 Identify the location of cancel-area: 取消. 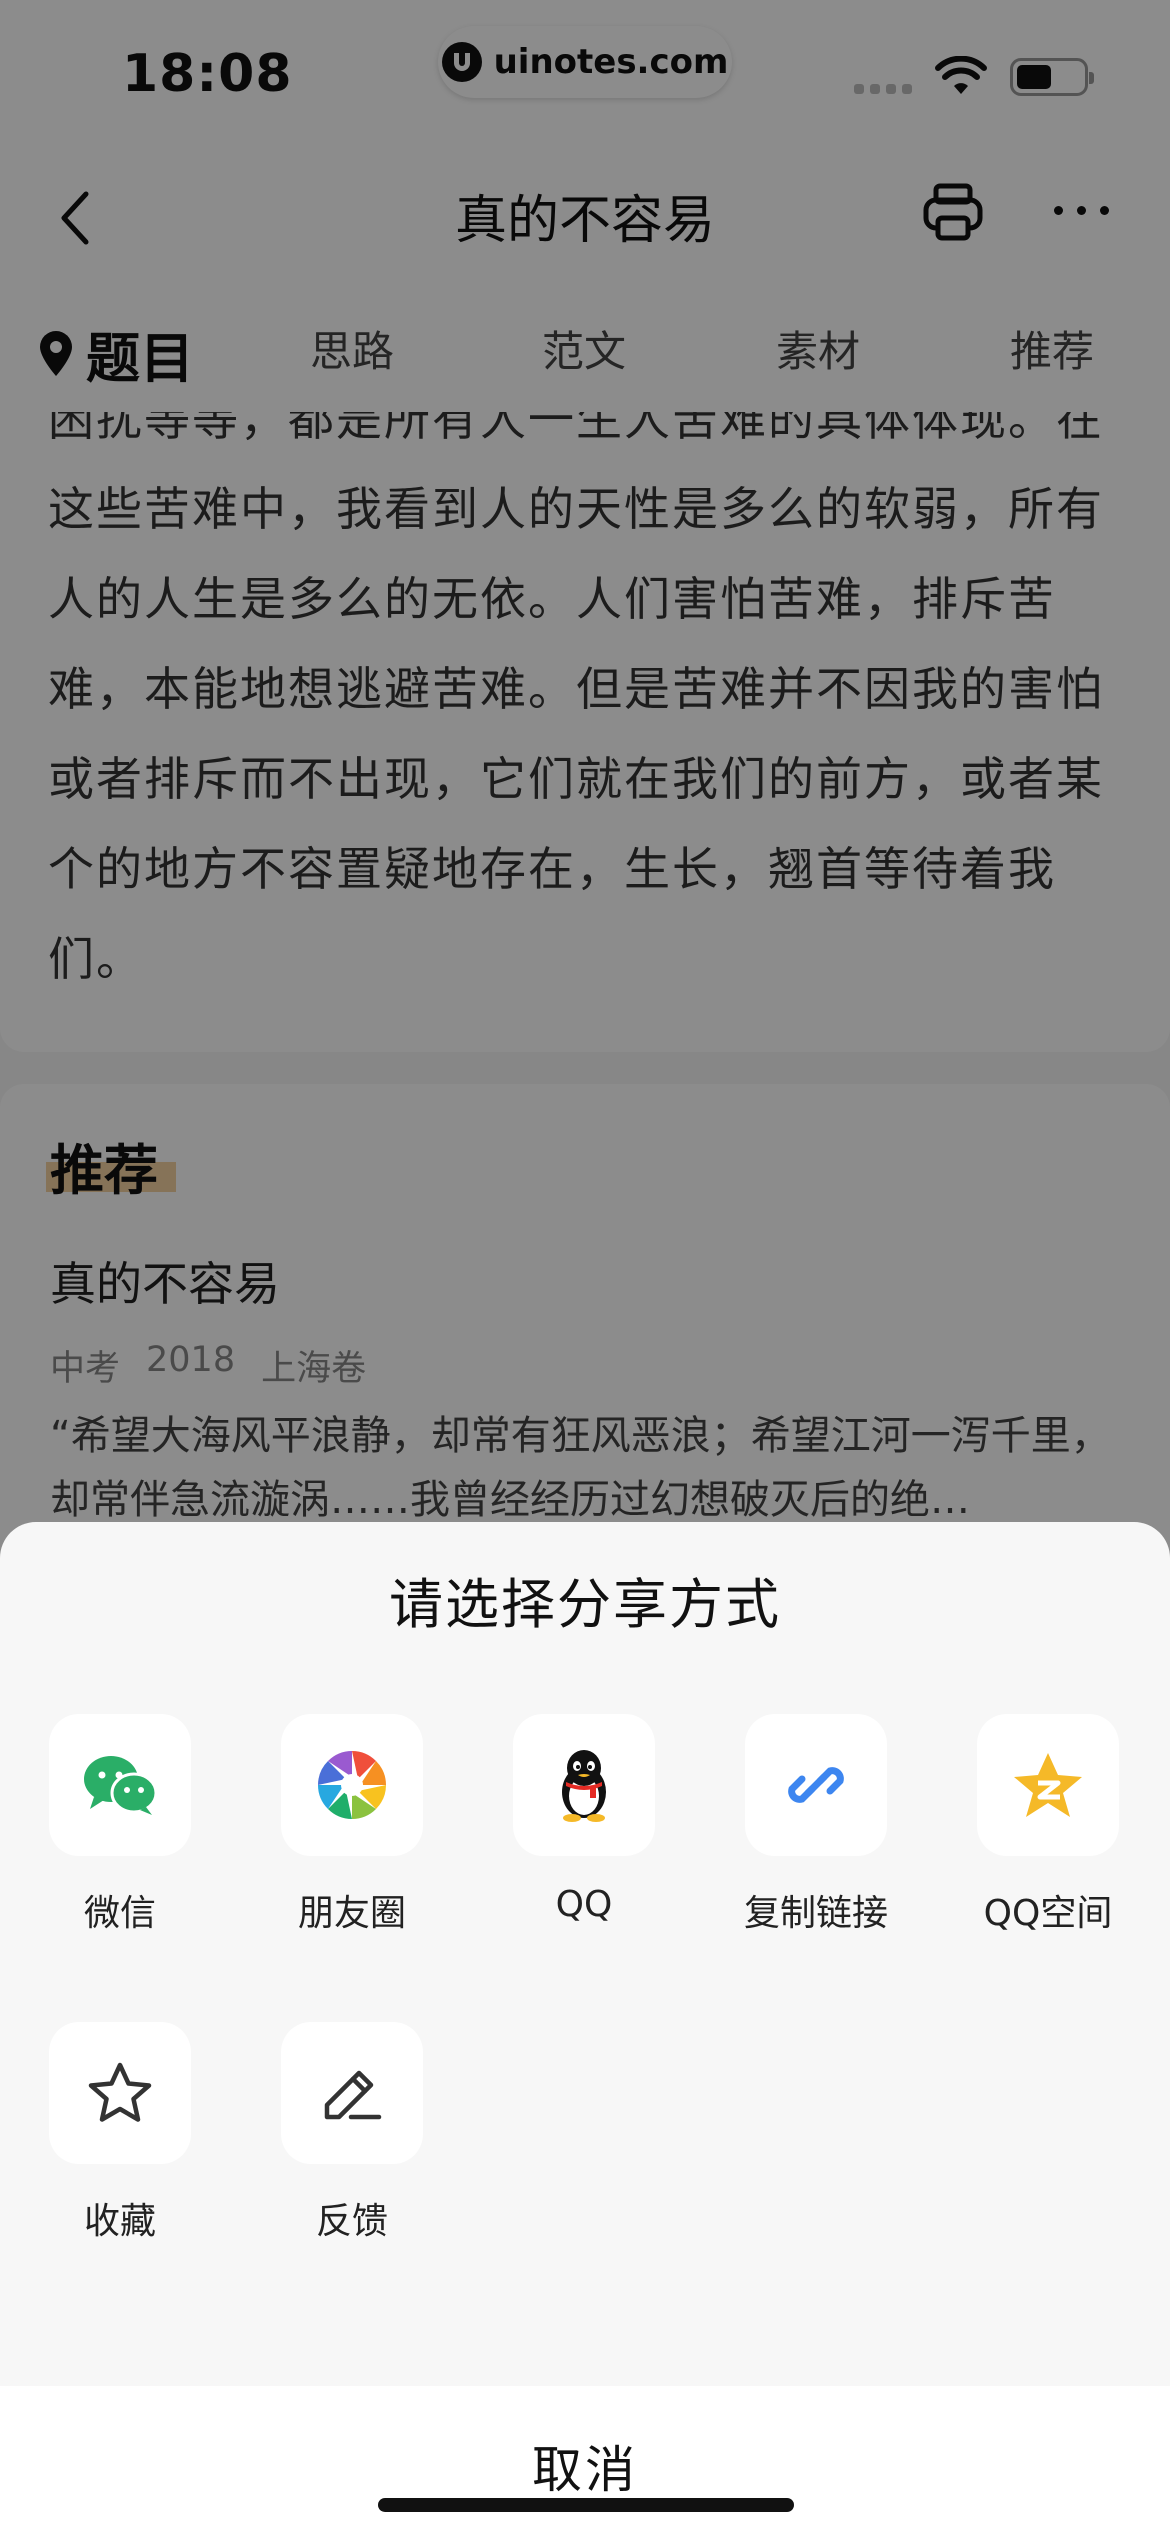
(585, 2459).